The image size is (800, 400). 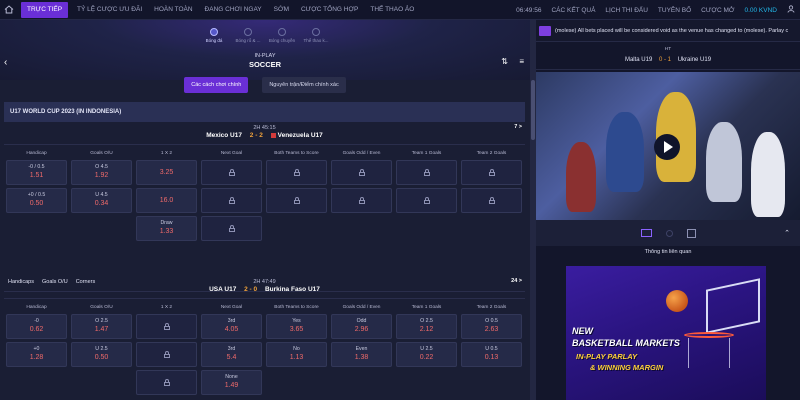 What do you see at coordinates (304, 85) in the screenshot?
I see `tab-correct-score: Nguyên trận/Điểm chính xác` at bounding box center [304, 85].